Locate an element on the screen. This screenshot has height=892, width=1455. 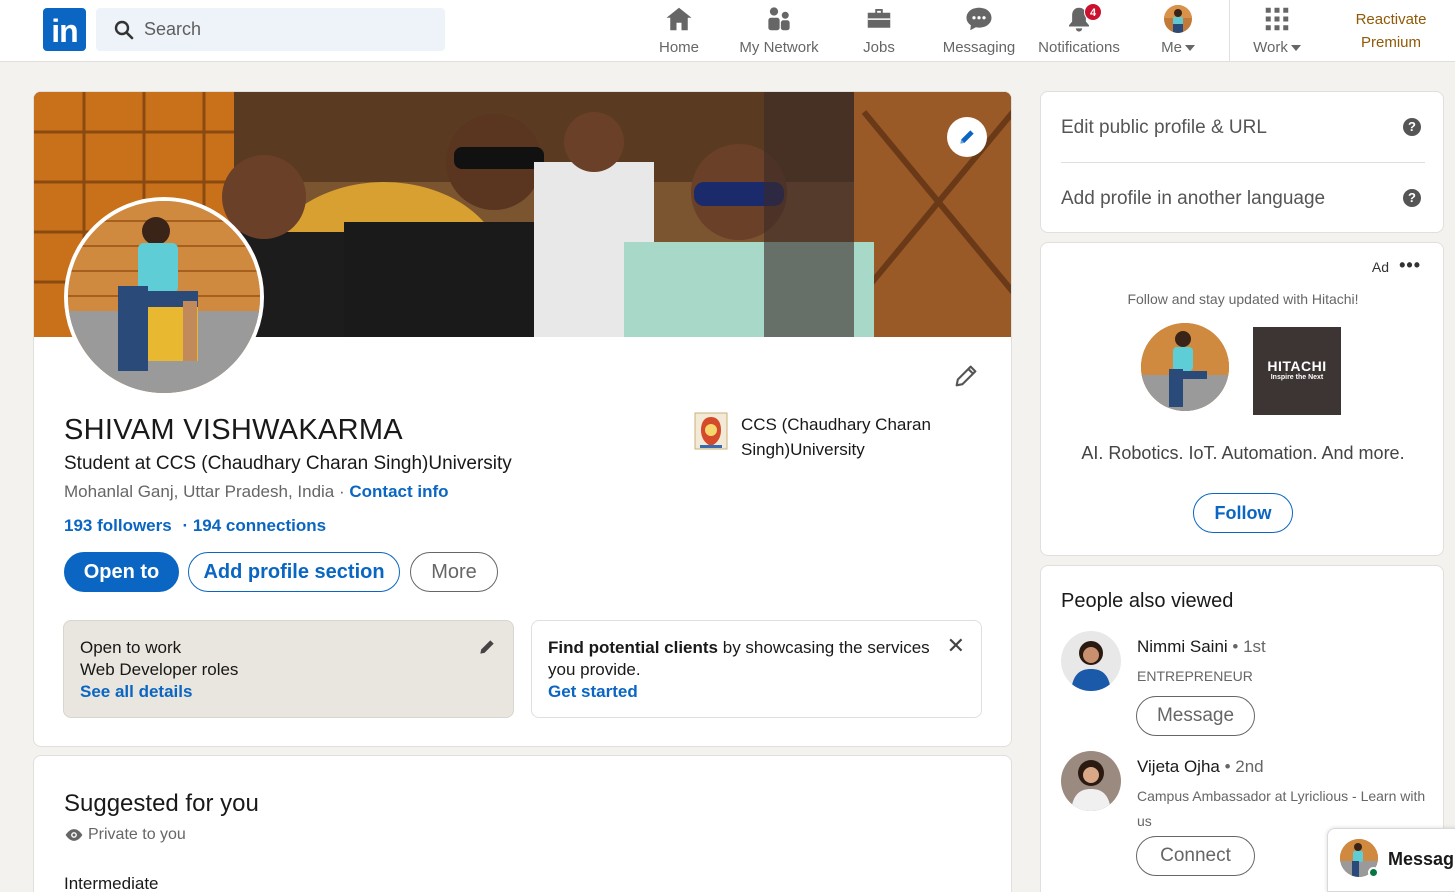
premium-line2: Premium is located at coordinates (1390, 42).